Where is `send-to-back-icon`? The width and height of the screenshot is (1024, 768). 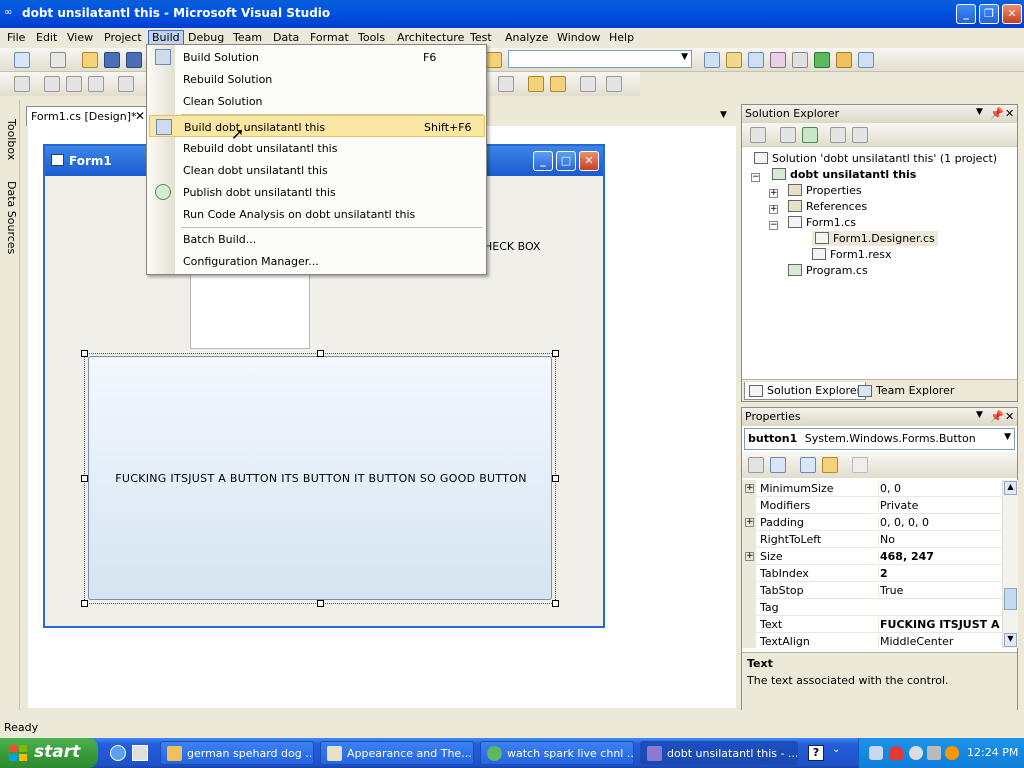 send-to-back-icon is located at coordinates (558, 84).